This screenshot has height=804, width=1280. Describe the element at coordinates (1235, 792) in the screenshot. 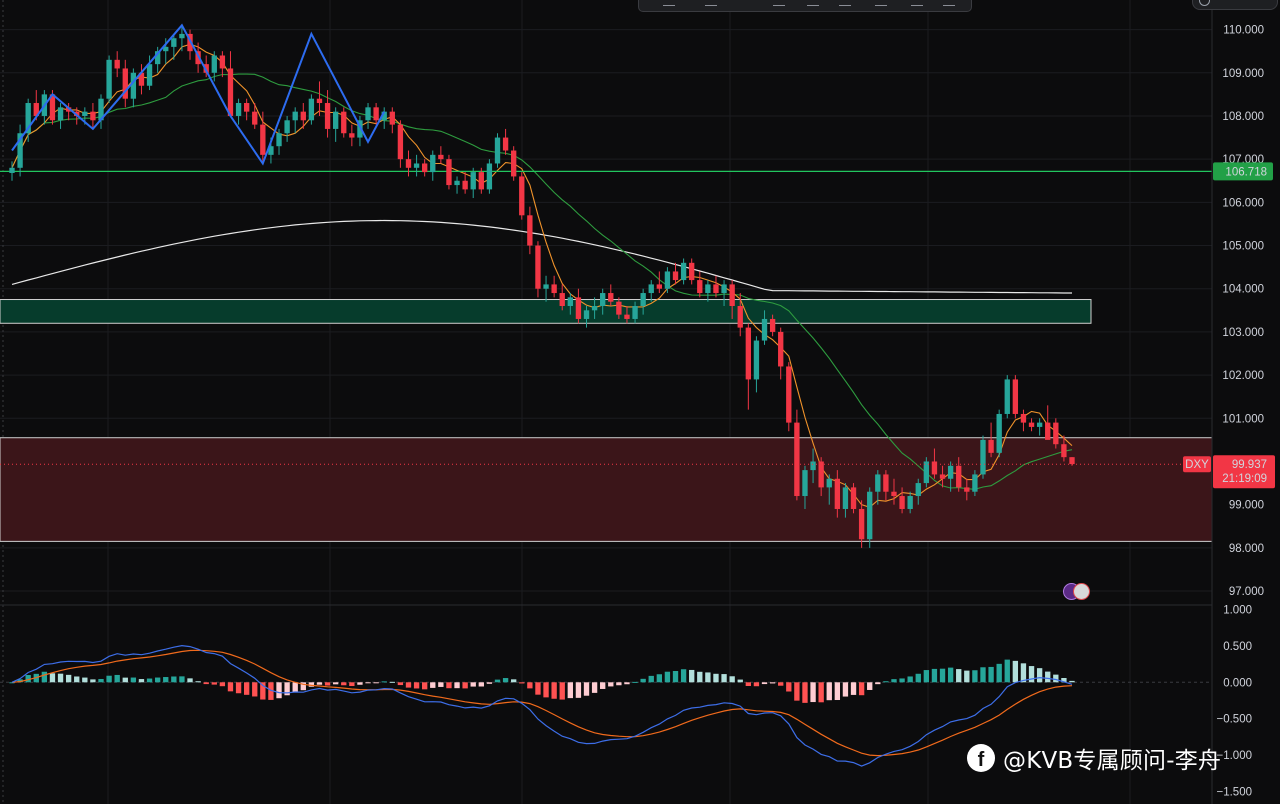

I see `indicator-y-tick: −1.500` at that location.